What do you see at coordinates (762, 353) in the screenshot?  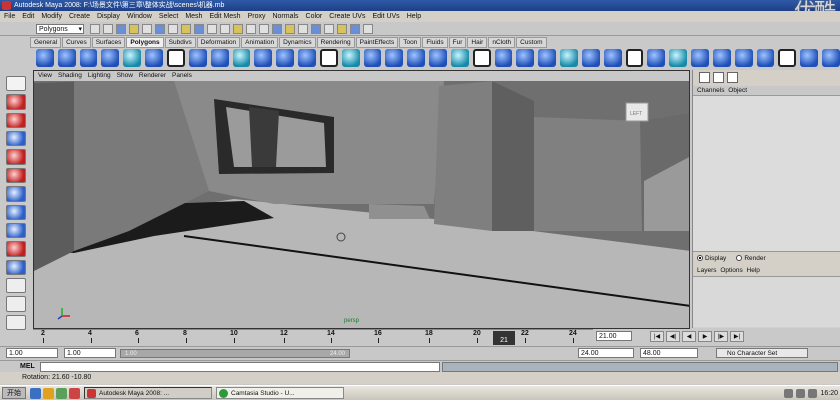 I see `character-set-dropdown: No Character Set` at bounding box center [762, 353].